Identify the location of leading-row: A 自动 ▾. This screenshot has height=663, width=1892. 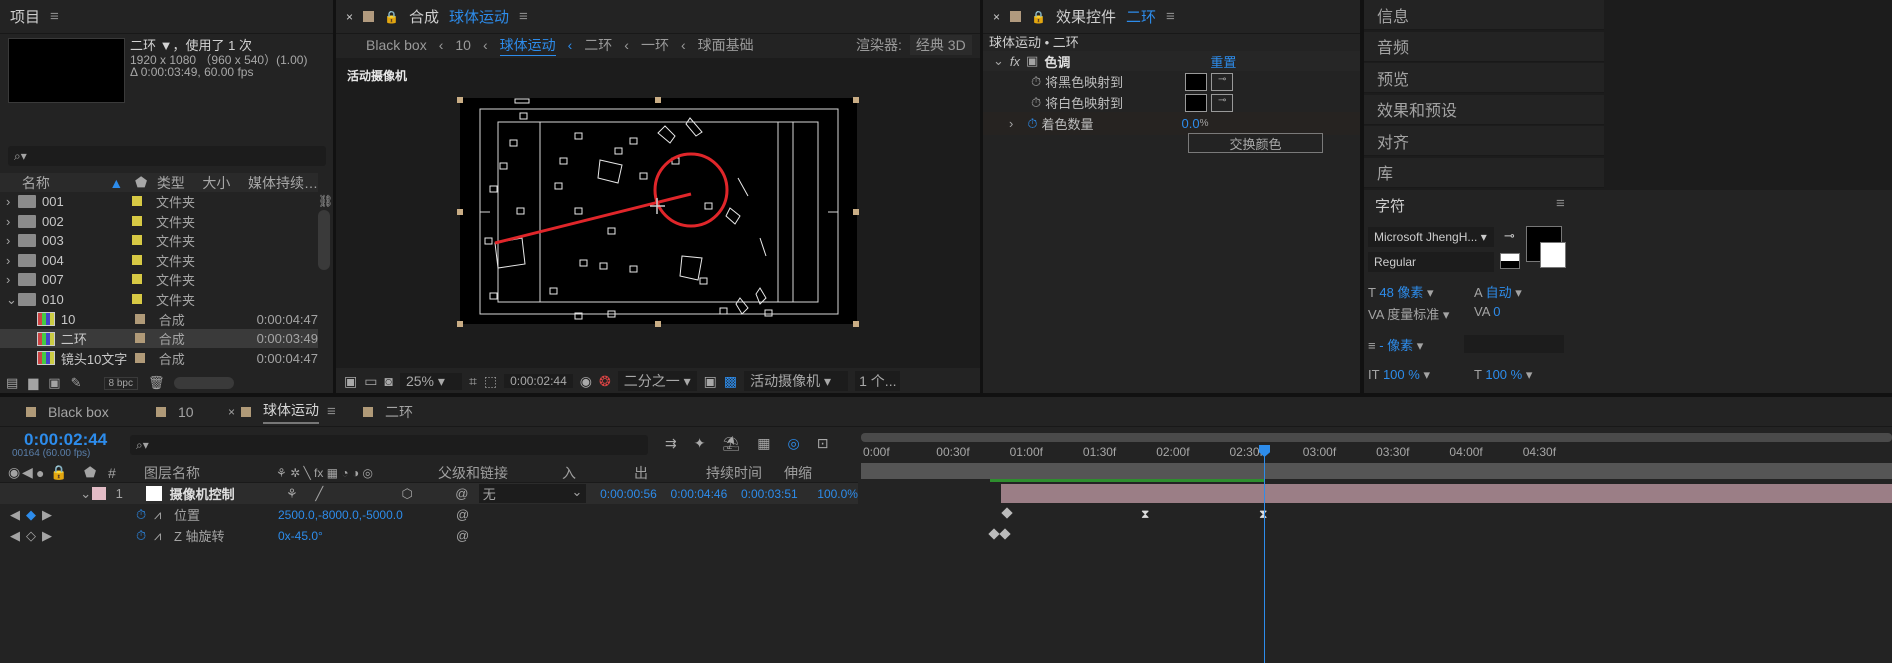
(1498, 291).